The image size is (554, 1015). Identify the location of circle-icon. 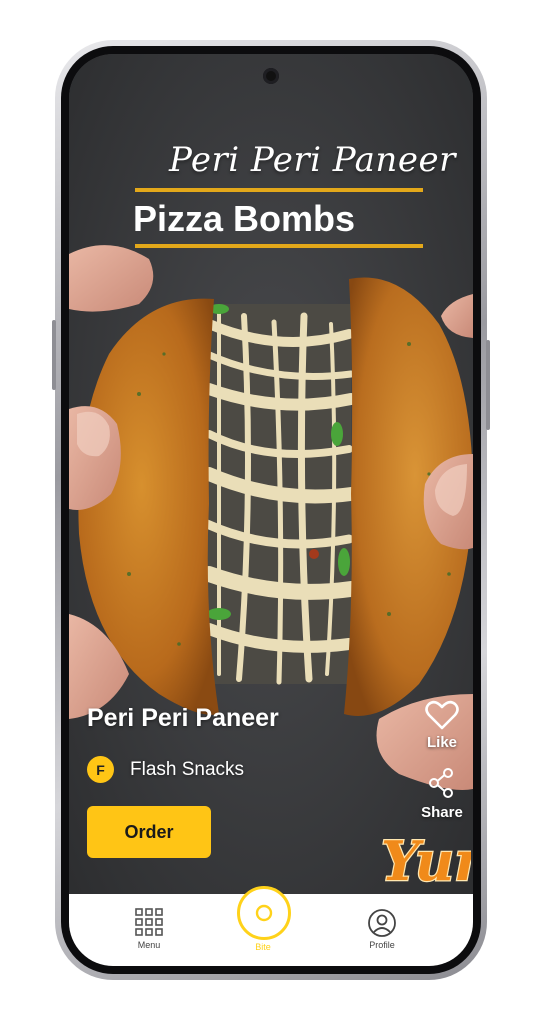
(264, 913).